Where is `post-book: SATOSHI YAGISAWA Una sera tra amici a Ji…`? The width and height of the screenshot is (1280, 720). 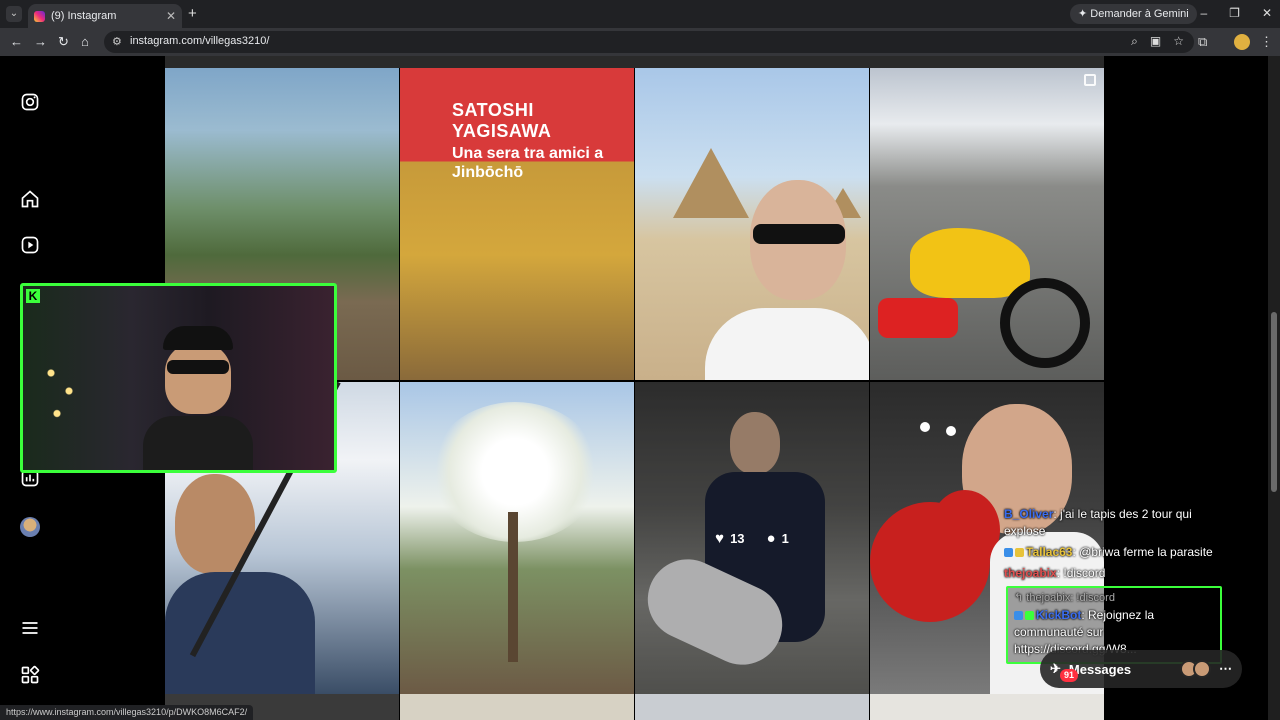 post-book: SATOSHI YAGISAWA Una sera tra amici a Ji… is located at coordinates (517, 224).